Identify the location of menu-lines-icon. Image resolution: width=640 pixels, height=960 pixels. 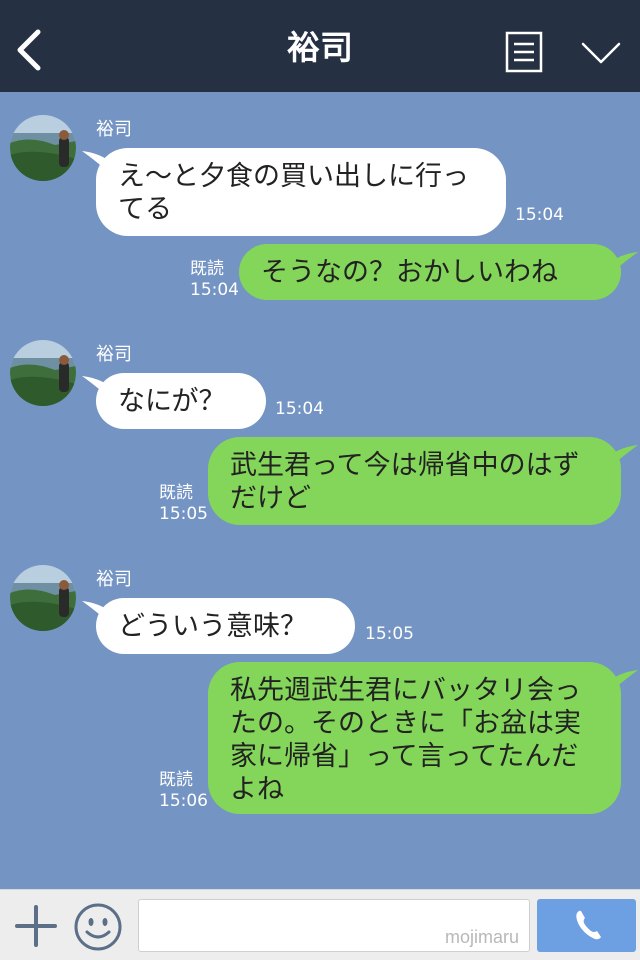
(524, 52).